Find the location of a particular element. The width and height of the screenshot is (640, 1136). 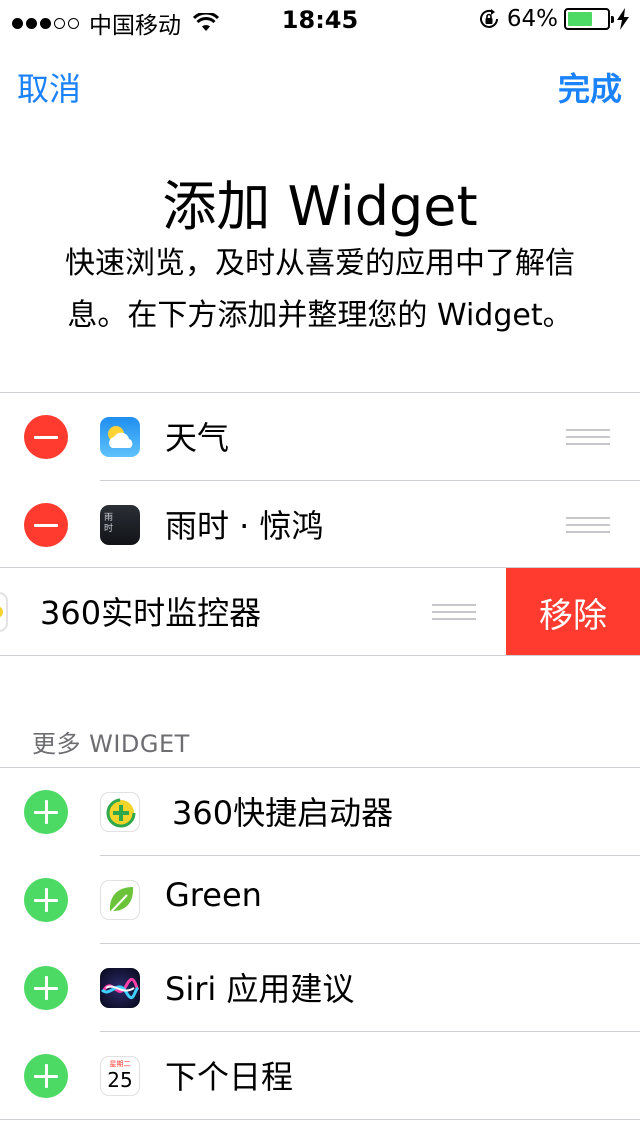

widget-label: 下个日程 is located at coordinates (229, 1077).